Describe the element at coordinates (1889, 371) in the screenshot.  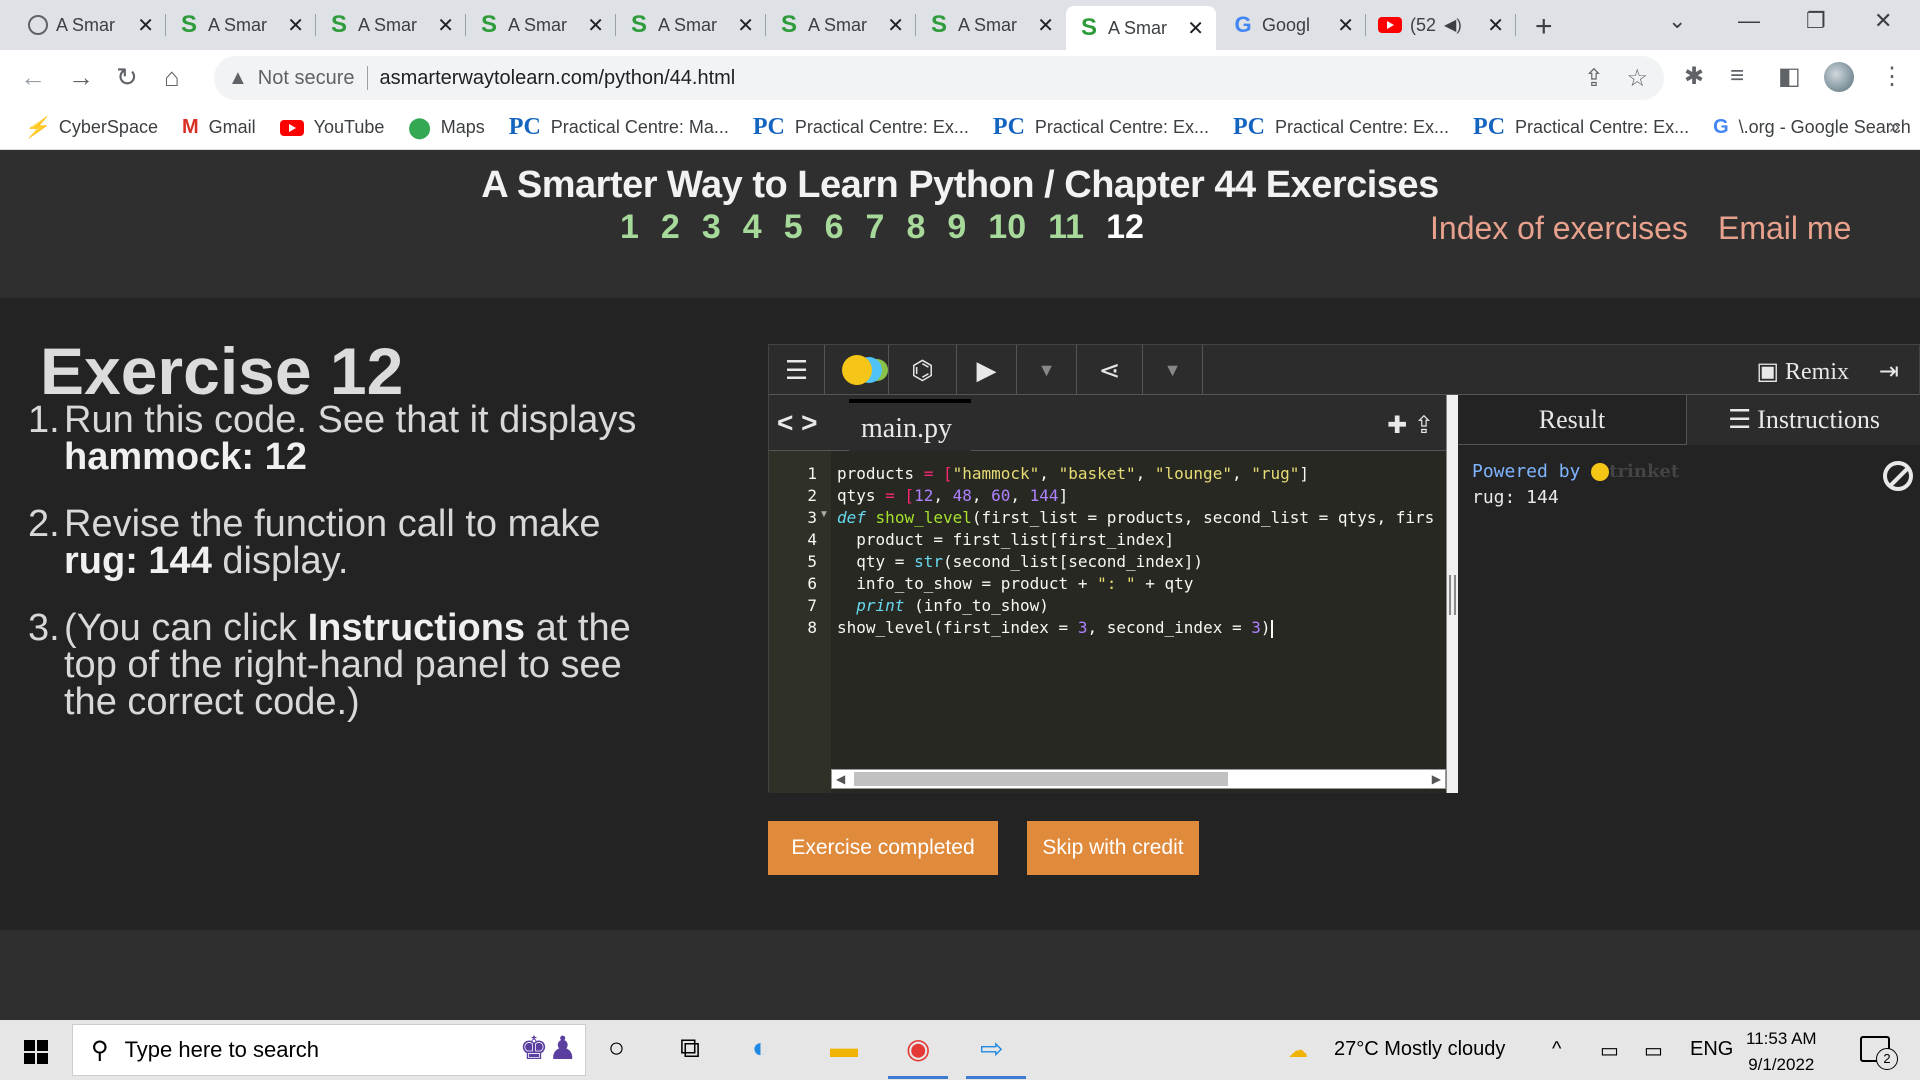
I see `sign-in-icon: ⇥` at that location.